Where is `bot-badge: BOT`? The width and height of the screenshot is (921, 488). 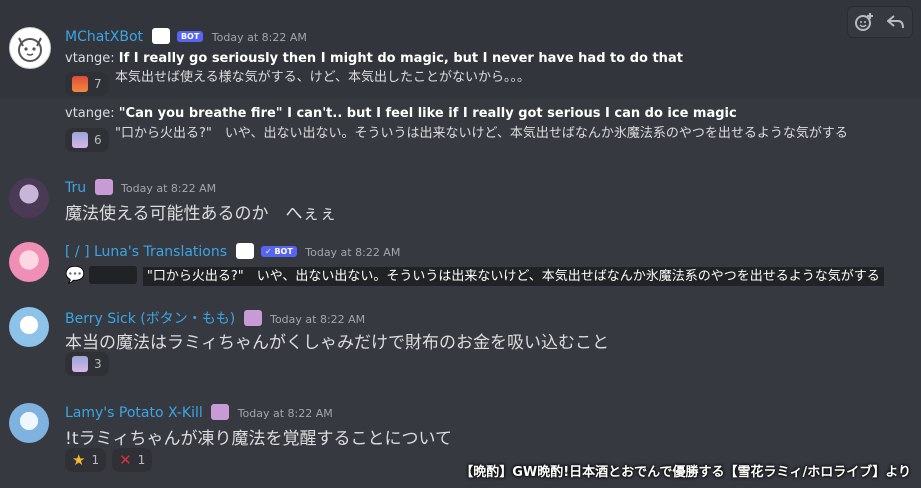 bot-badge: BOT is located at coordinates (190, 36).